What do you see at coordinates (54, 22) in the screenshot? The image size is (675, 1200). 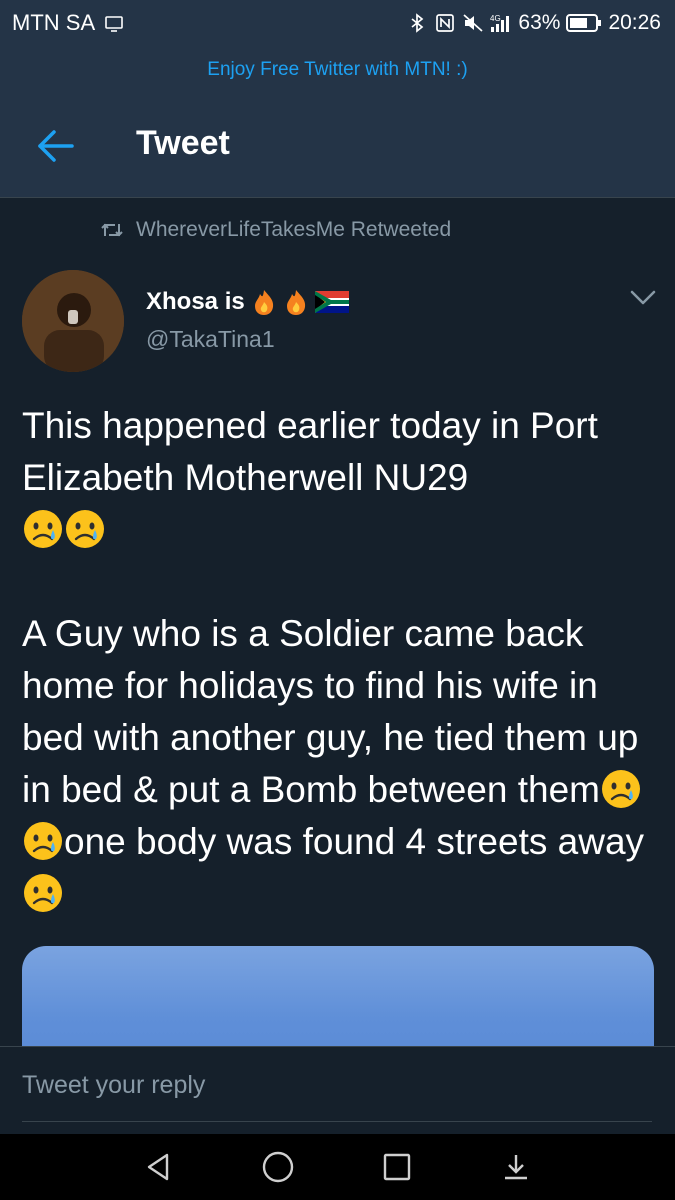 I see `carrier-label: MTN SA` at bounding box center [54, 22].